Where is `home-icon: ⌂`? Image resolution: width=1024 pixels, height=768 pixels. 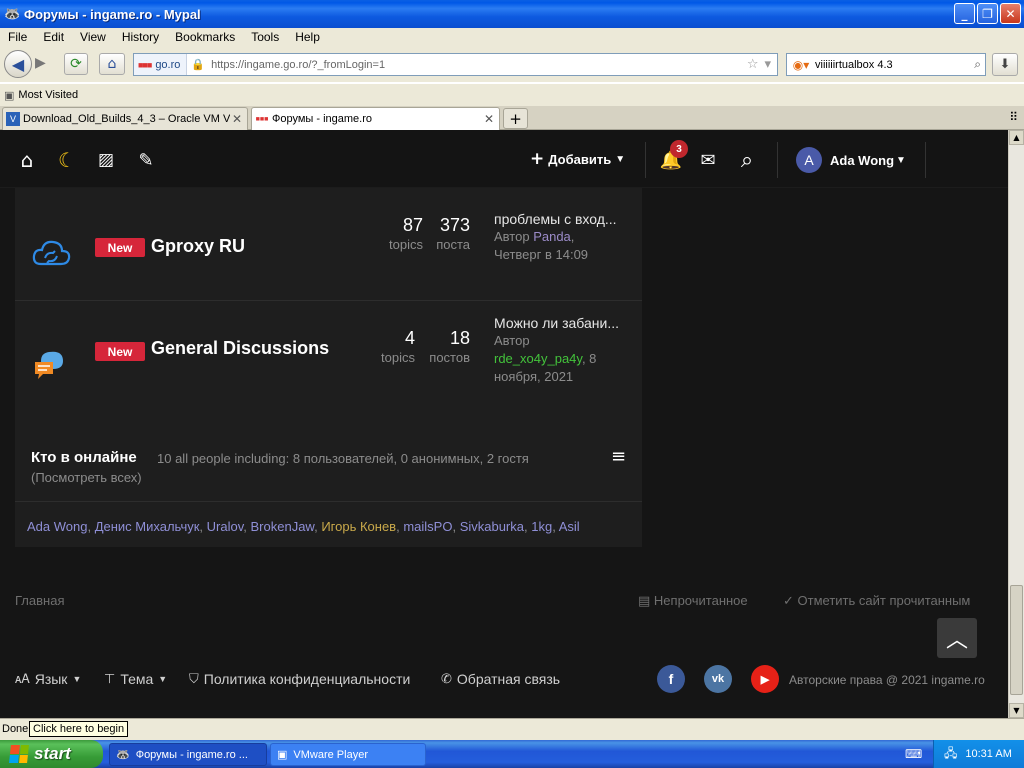 home-icon: ⌂ is located at coordinates (27, 160).